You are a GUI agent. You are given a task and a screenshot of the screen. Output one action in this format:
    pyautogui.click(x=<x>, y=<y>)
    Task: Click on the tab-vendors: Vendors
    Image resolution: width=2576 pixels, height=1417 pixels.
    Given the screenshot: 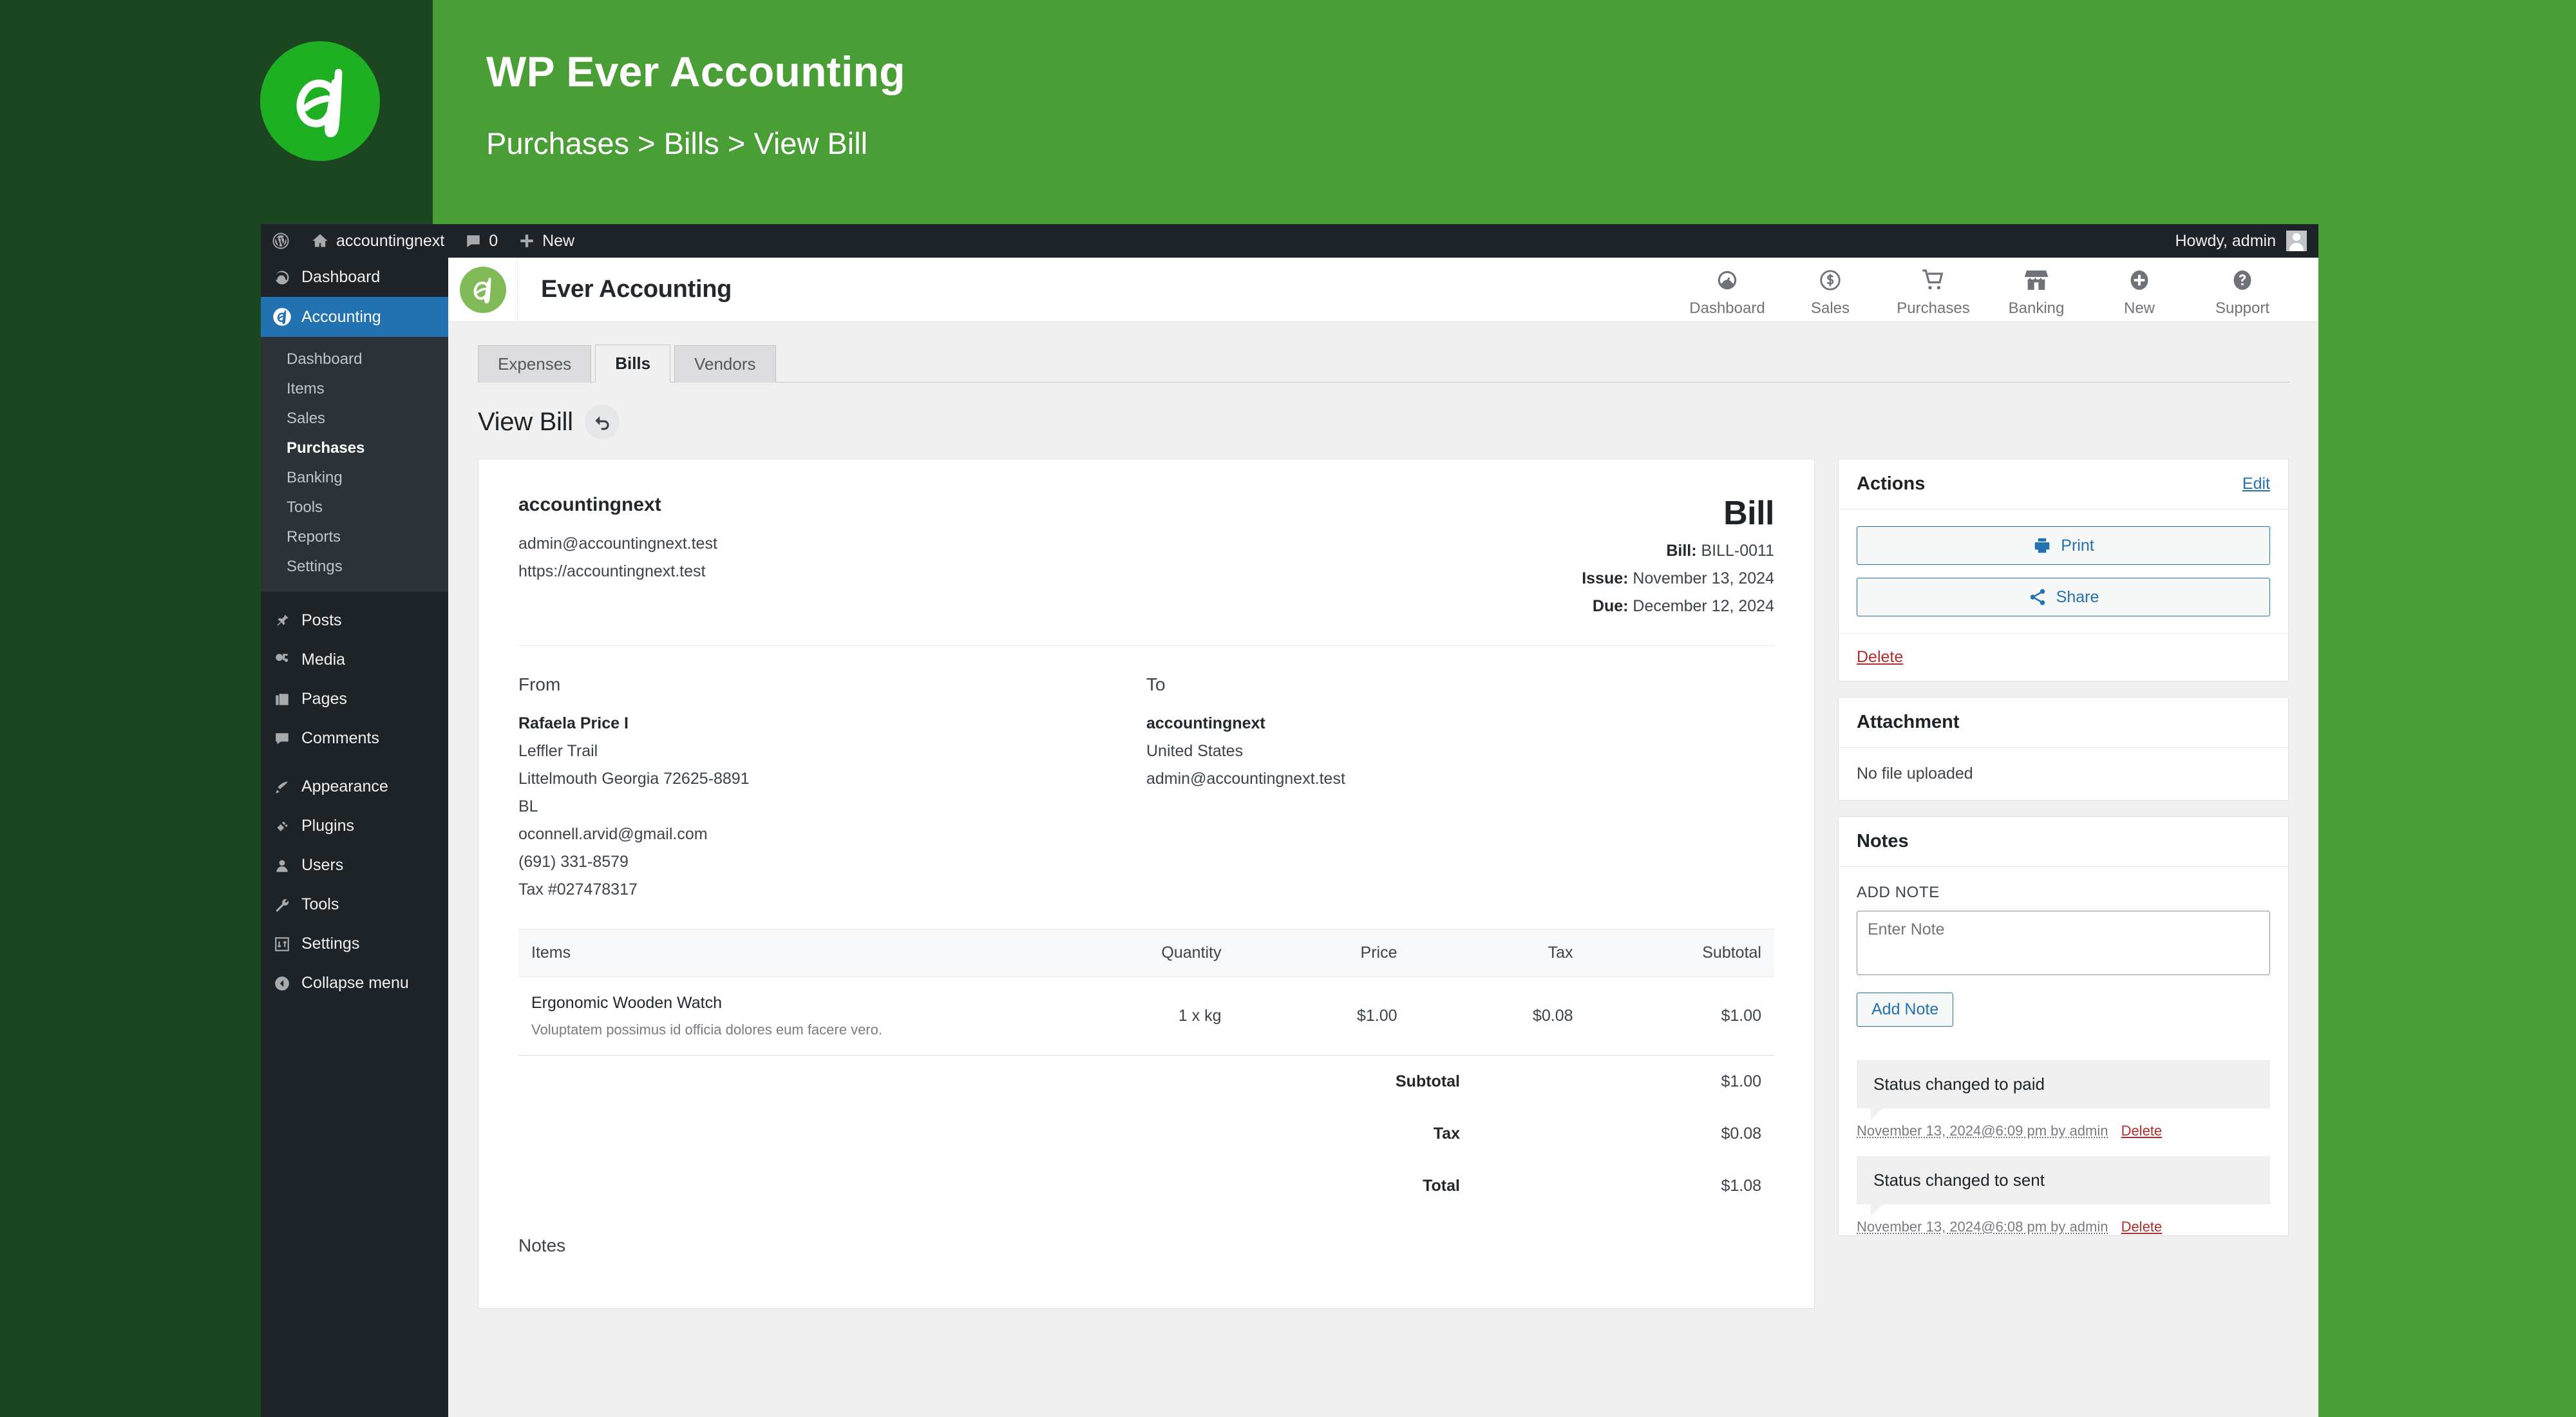 What is the action you would take?
    pyautogui.click(x=725, y=364)
    